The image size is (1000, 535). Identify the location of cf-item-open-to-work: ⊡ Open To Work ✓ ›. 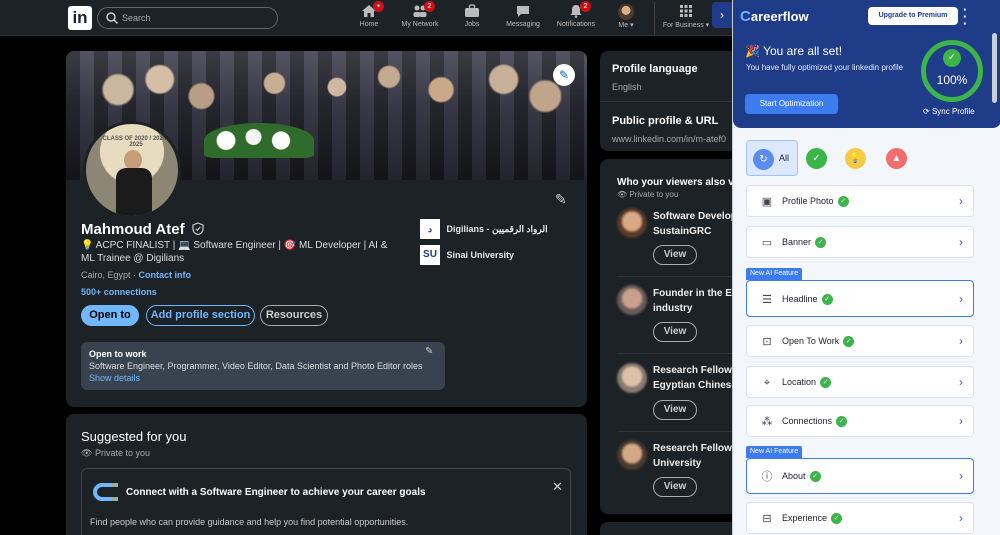
(860, 341).